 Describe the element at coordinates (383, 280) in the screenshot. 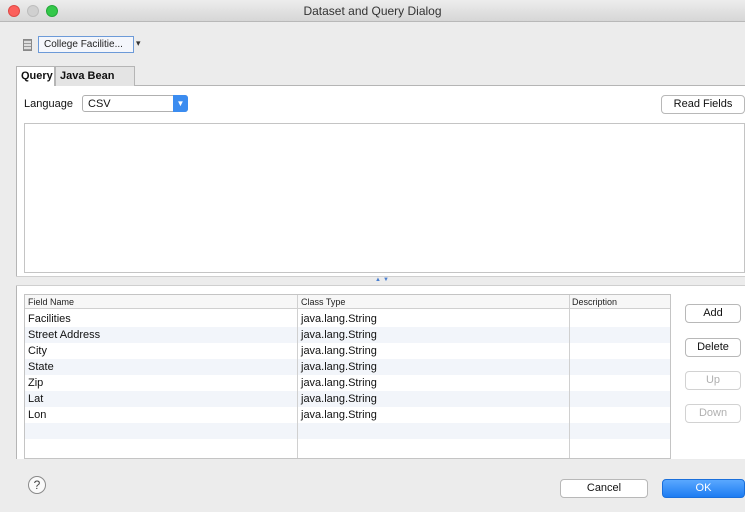

I see `splitter-handle-icon: ▲▼` at that location.